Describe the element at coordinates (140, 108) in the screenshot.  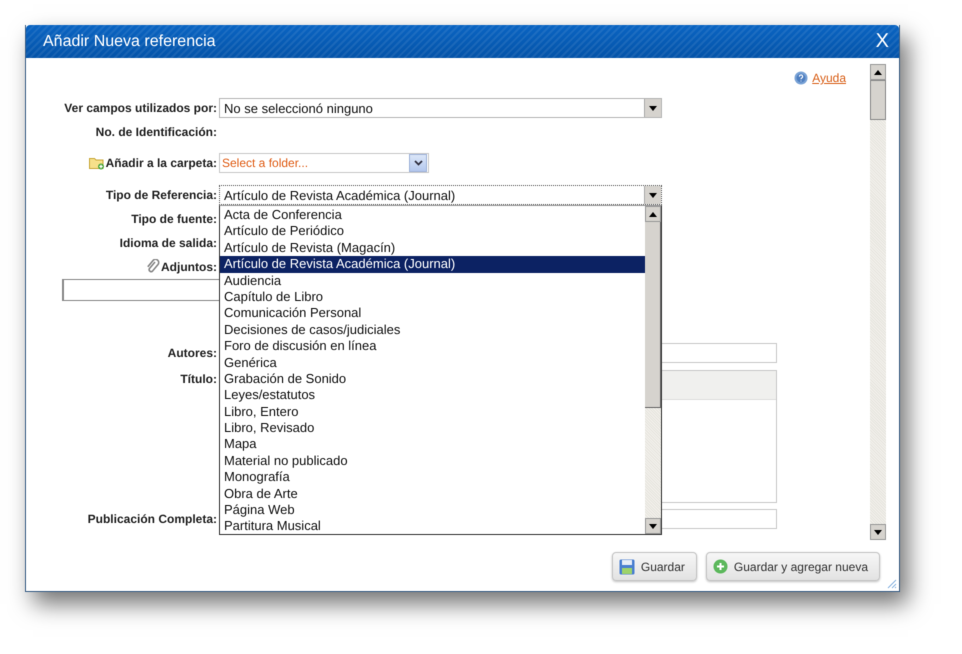
I see `field-label: Ver campos utilizados por:` at that location.